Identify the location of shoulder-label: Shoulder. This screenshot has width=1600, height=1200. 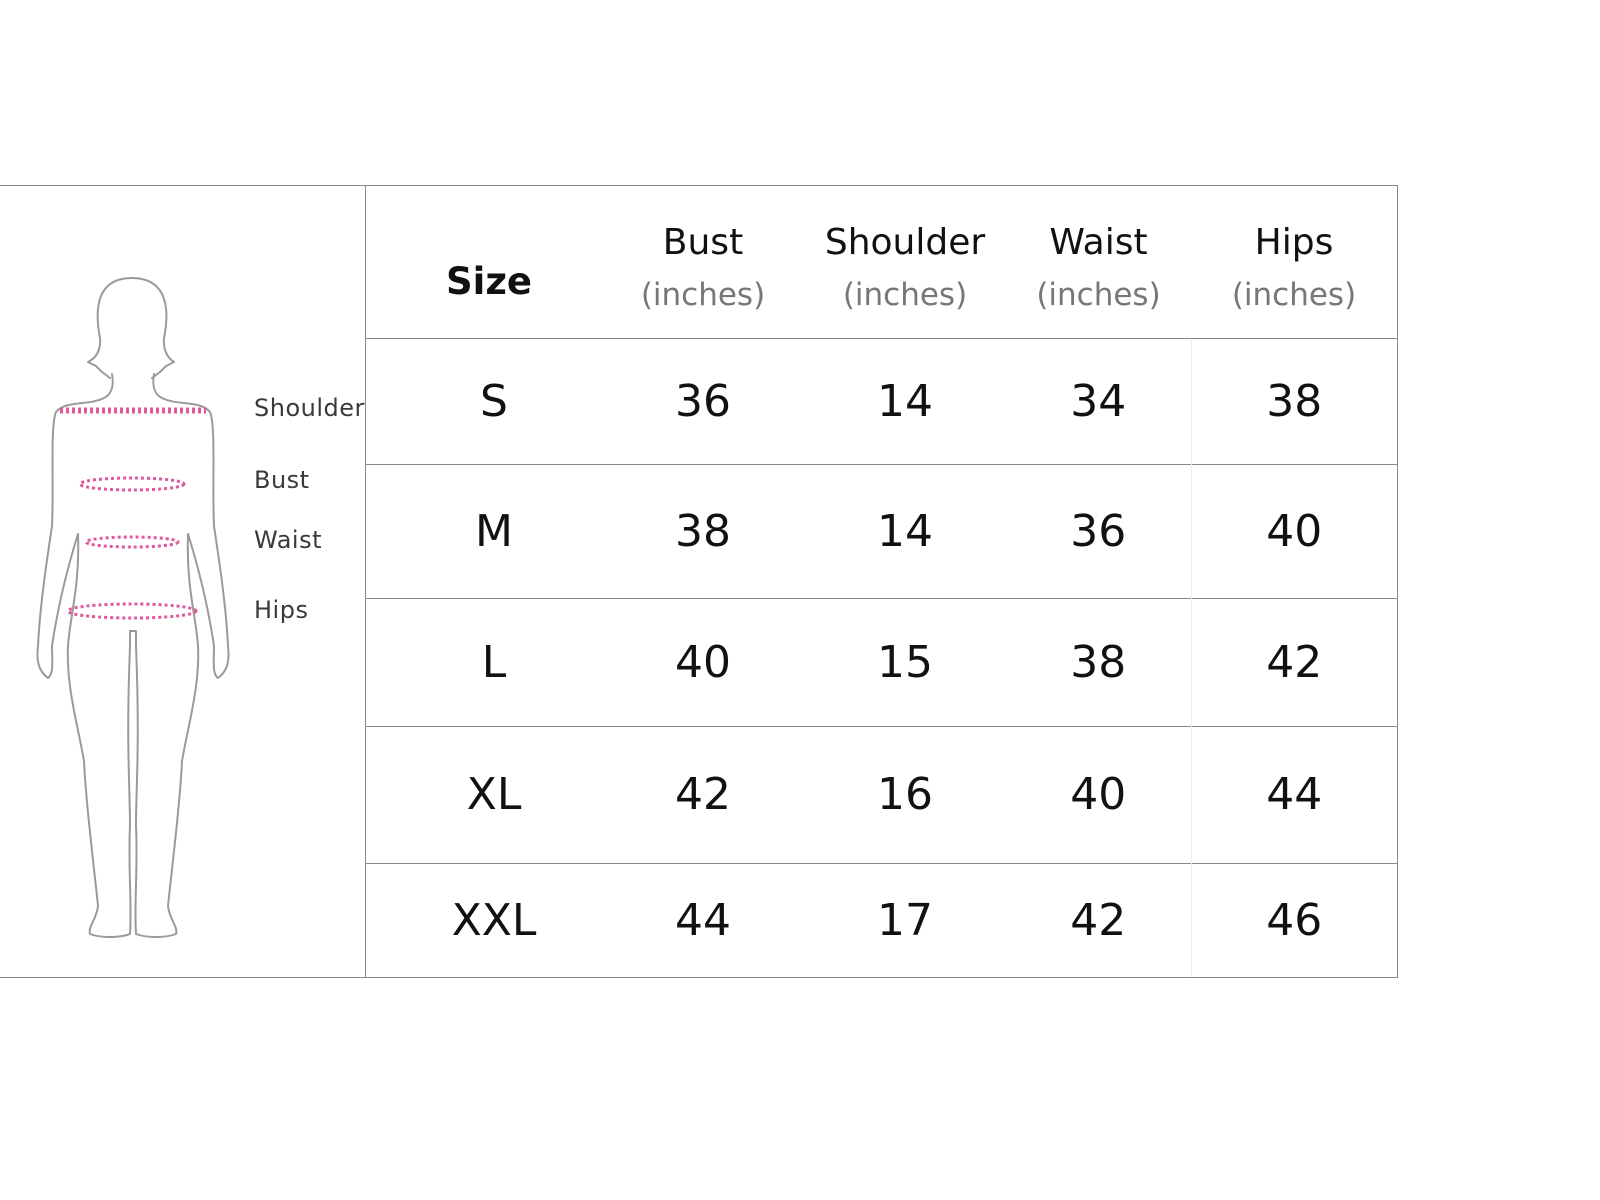
(309, 408).